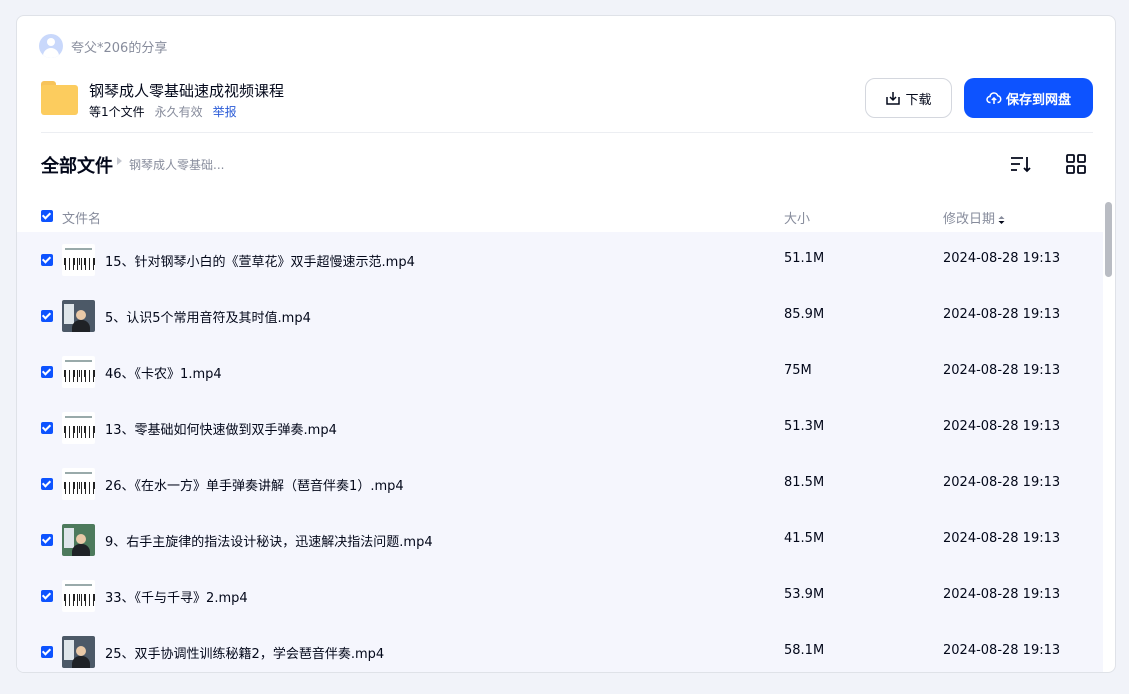 This screenshot has height=694, width=1129. I want to click on column-header-date: 修改日期, so click(974, 217).